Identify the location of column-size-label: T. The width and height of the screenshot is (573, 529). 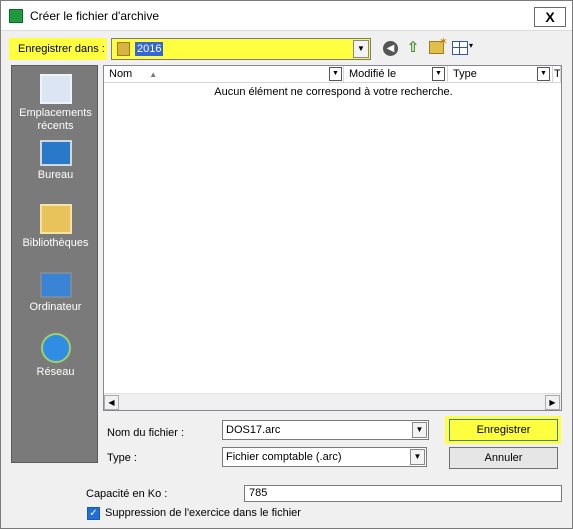
(557, 74).